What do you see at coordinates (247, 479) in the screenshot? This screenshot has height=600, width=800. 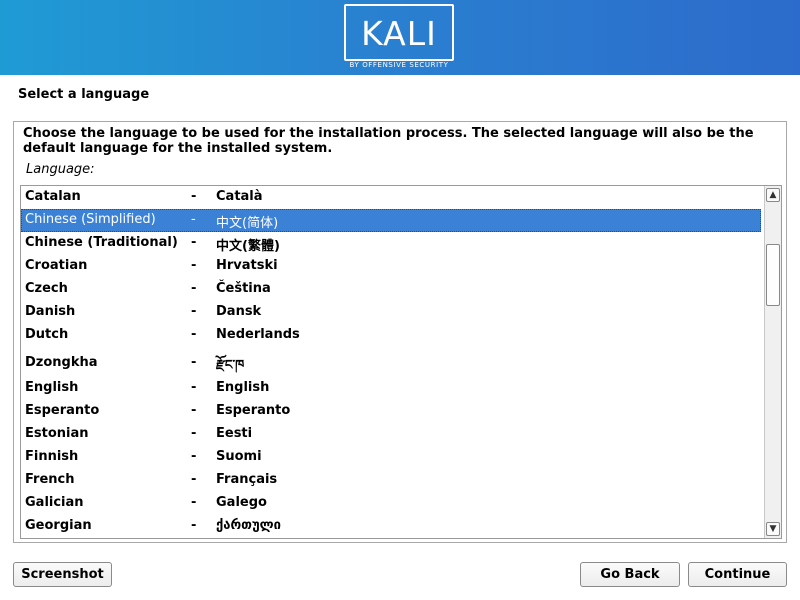 I see `language-native-name: Français` at bounding box center [247, 479].